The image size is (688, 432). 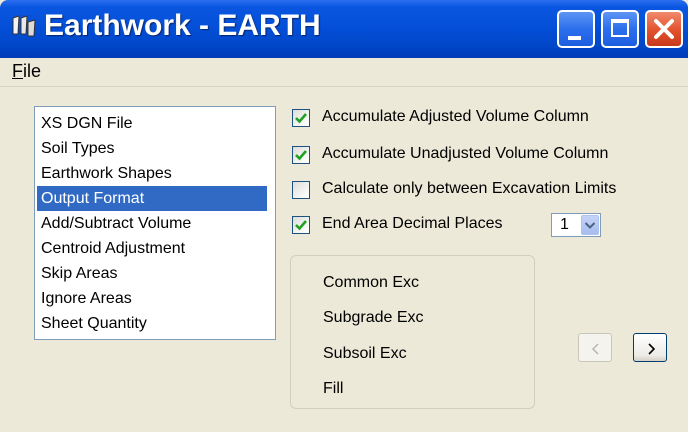 What do you see at coordinates (576, 225) in the screenshot?
I see `decimal-places-select: 1` at bounding box center [576, 225].